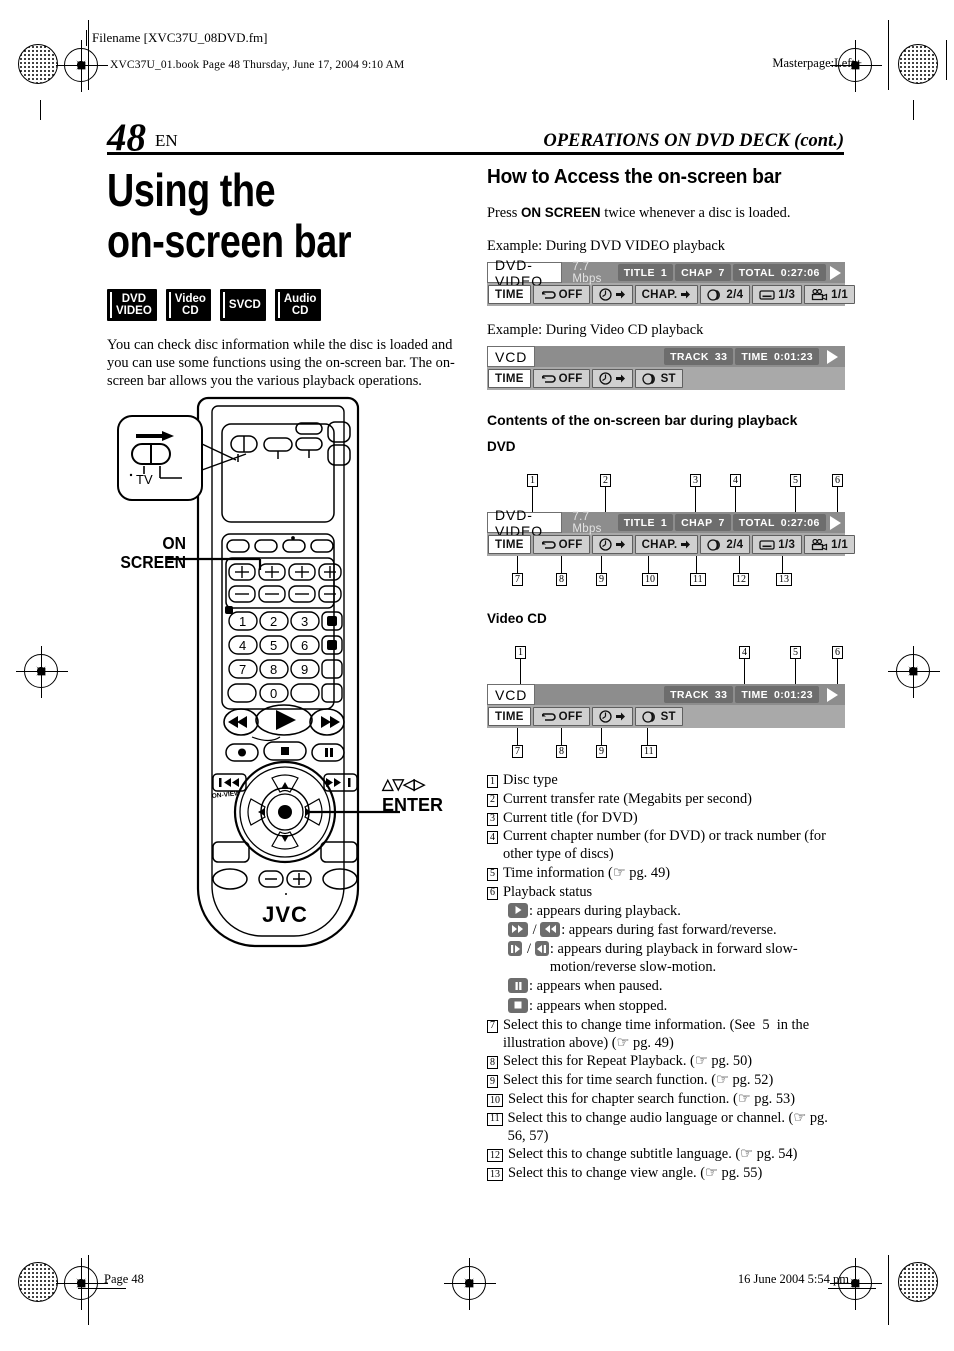 The height and width of the screenshot is (1351, 954). Describe the element at coordinates (837, 652) in the screenshot. I see `callout-vcd-6-number: 6` at that location.